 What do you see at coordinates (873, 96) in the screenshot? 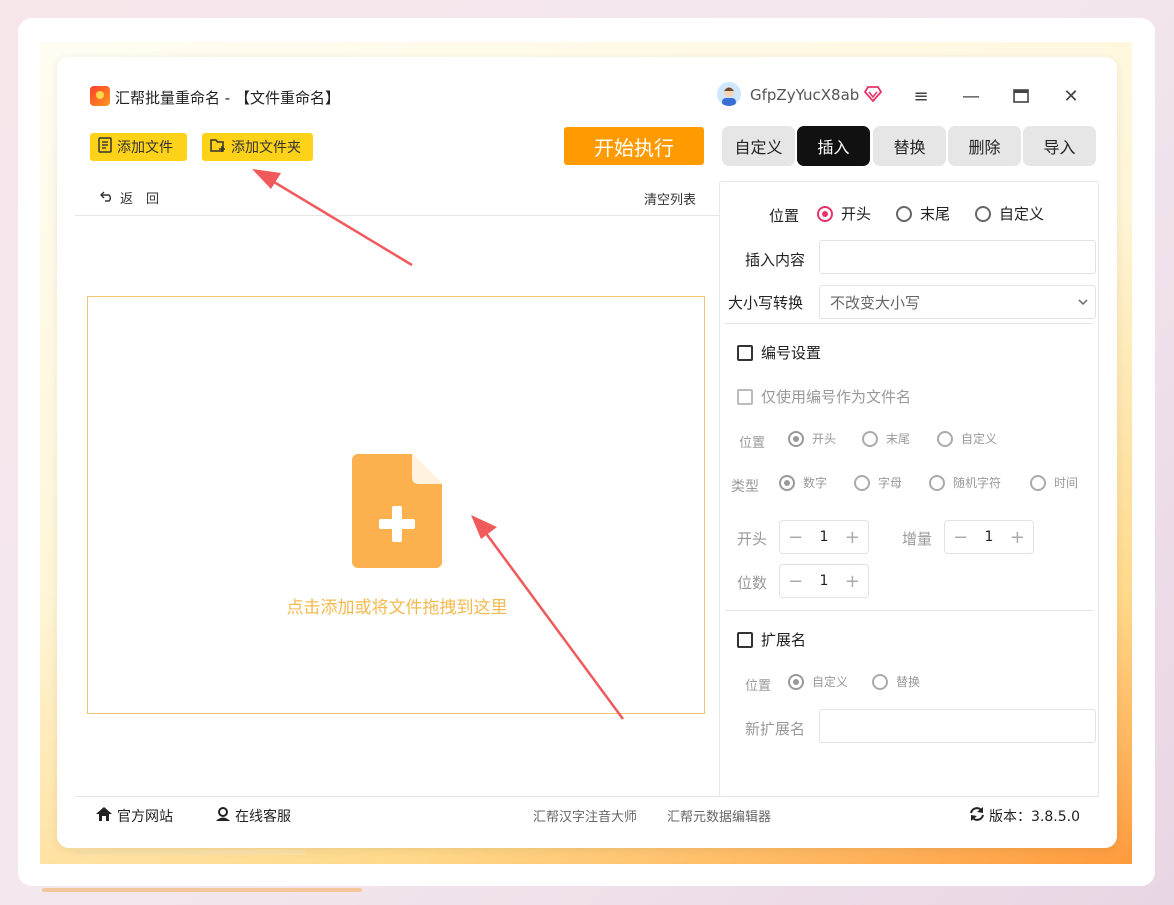
I see `vip-badge-icon` at bounding box center [873, 96].